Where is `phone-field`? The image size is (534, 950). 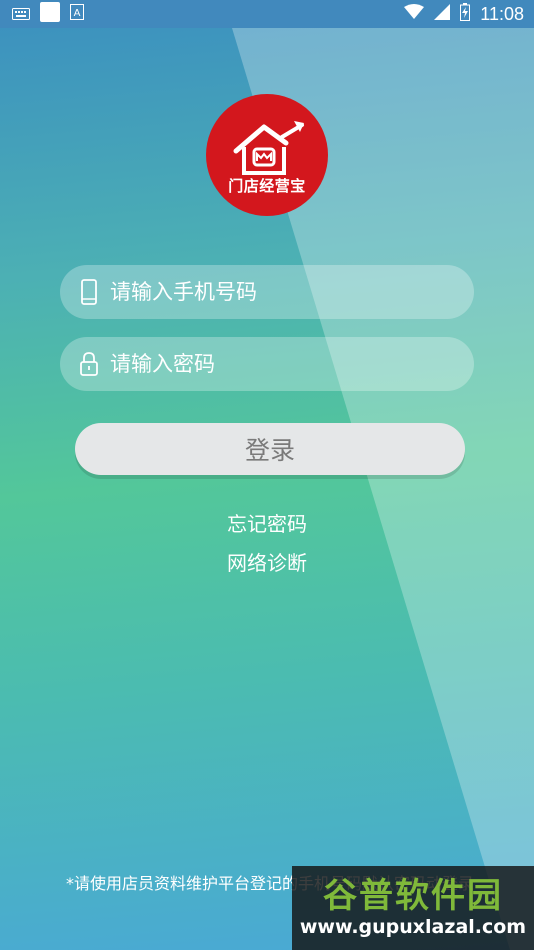
phone-field is located at coordinates (267, 292).